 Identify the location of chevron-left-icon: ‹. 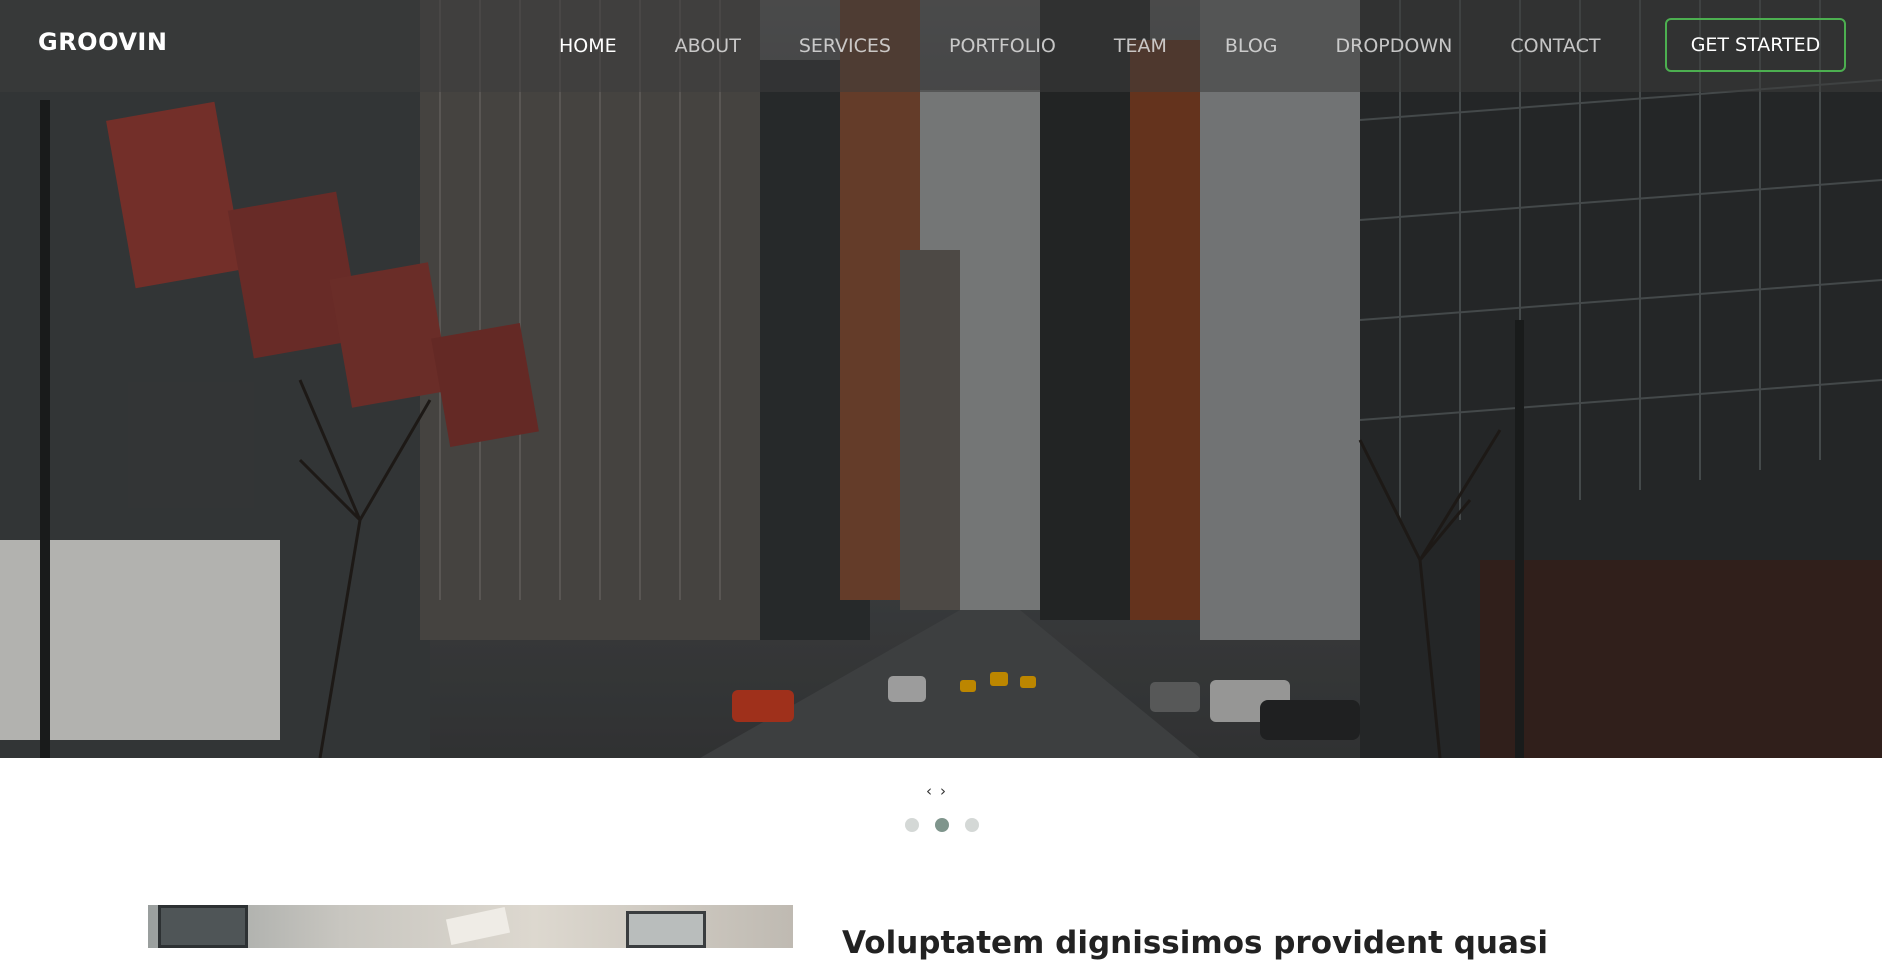
(929, 791).